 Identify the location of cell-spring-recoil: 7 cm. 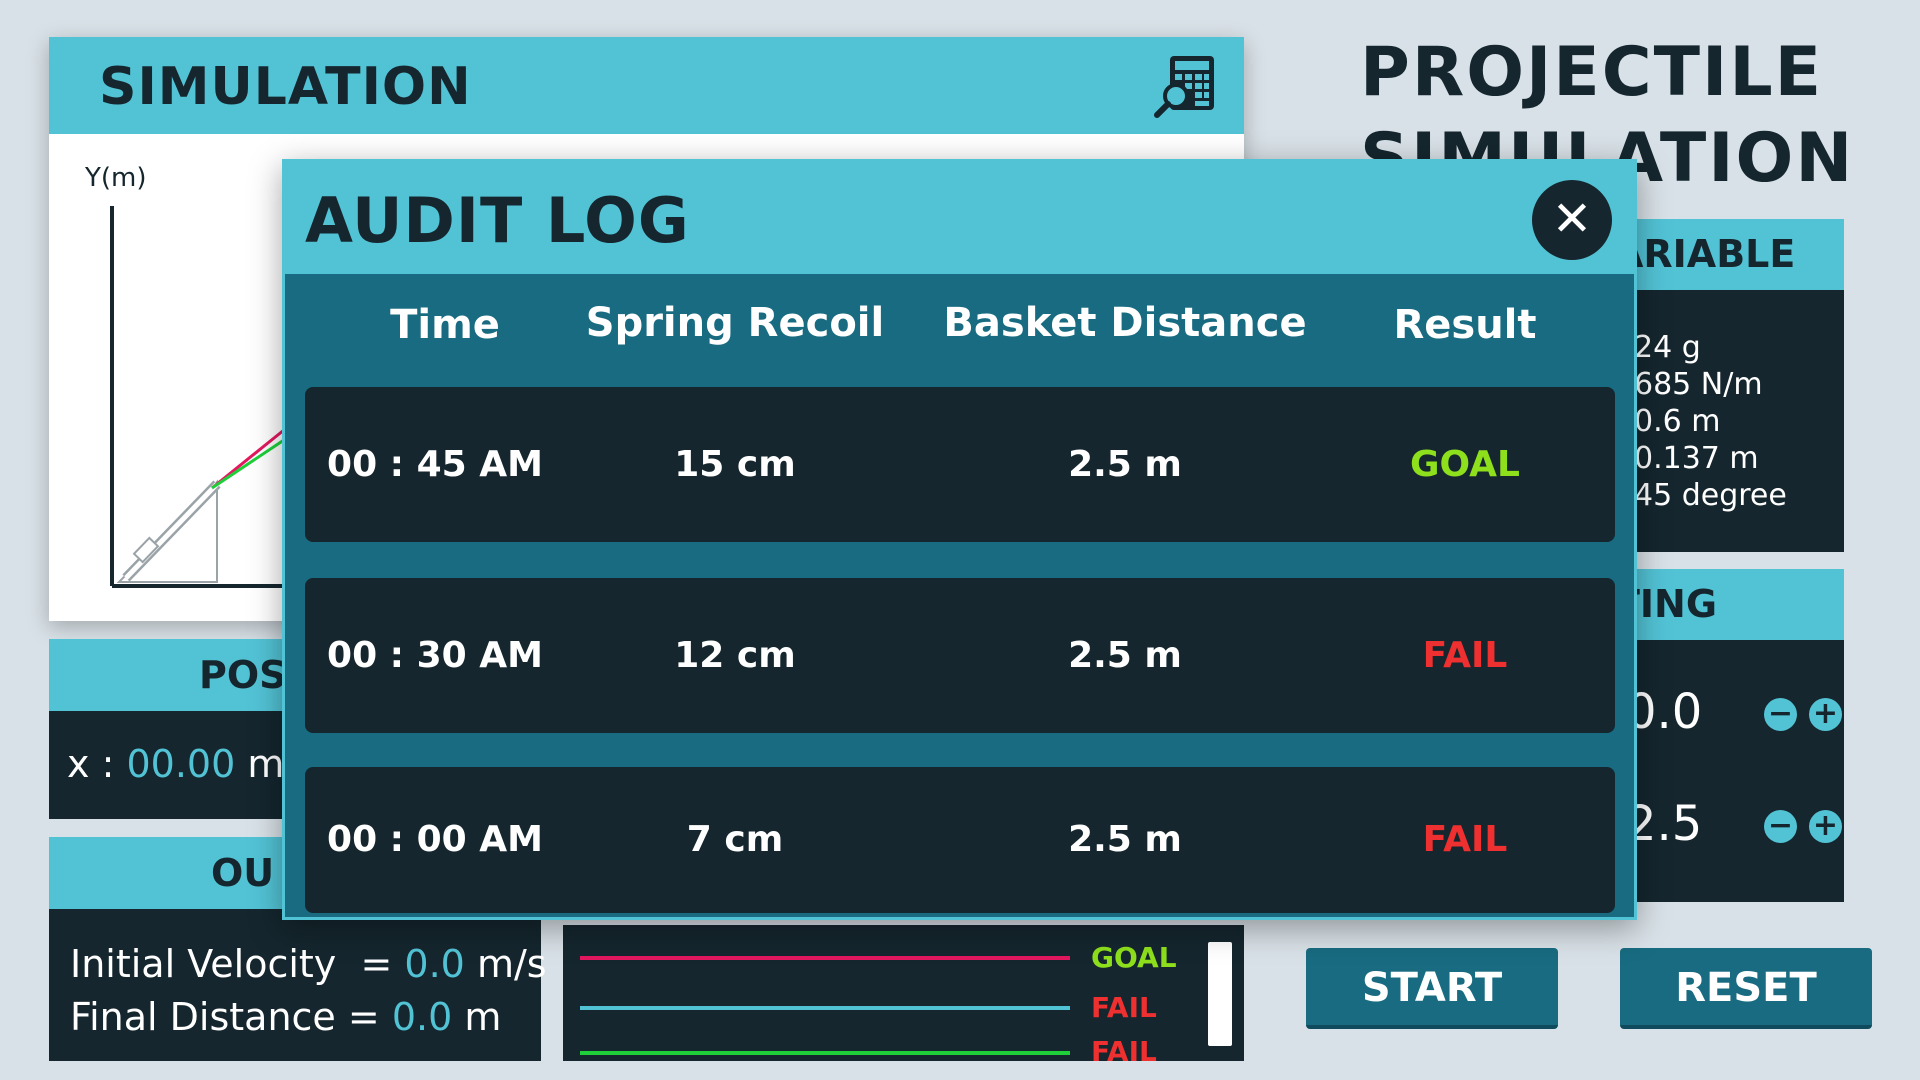
(735, 839).